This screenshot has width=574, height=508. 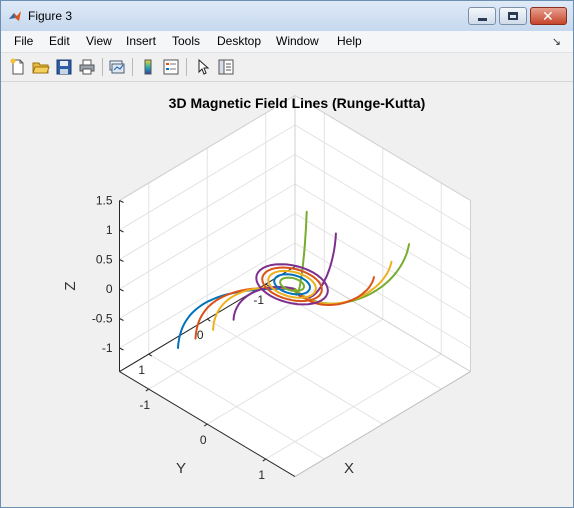 I want to click on z-tick-label: 0.5, so click(x=104, y=260).